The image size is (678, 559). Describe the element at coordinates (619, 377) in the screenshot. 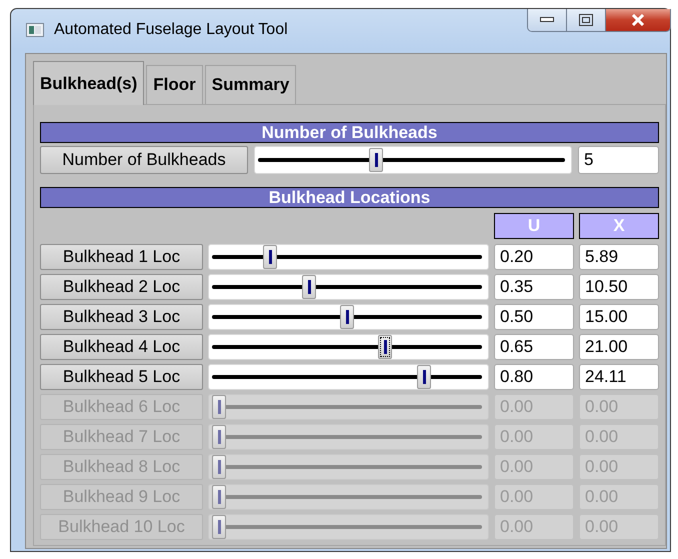

I see `x-field: 24.11` at that location.